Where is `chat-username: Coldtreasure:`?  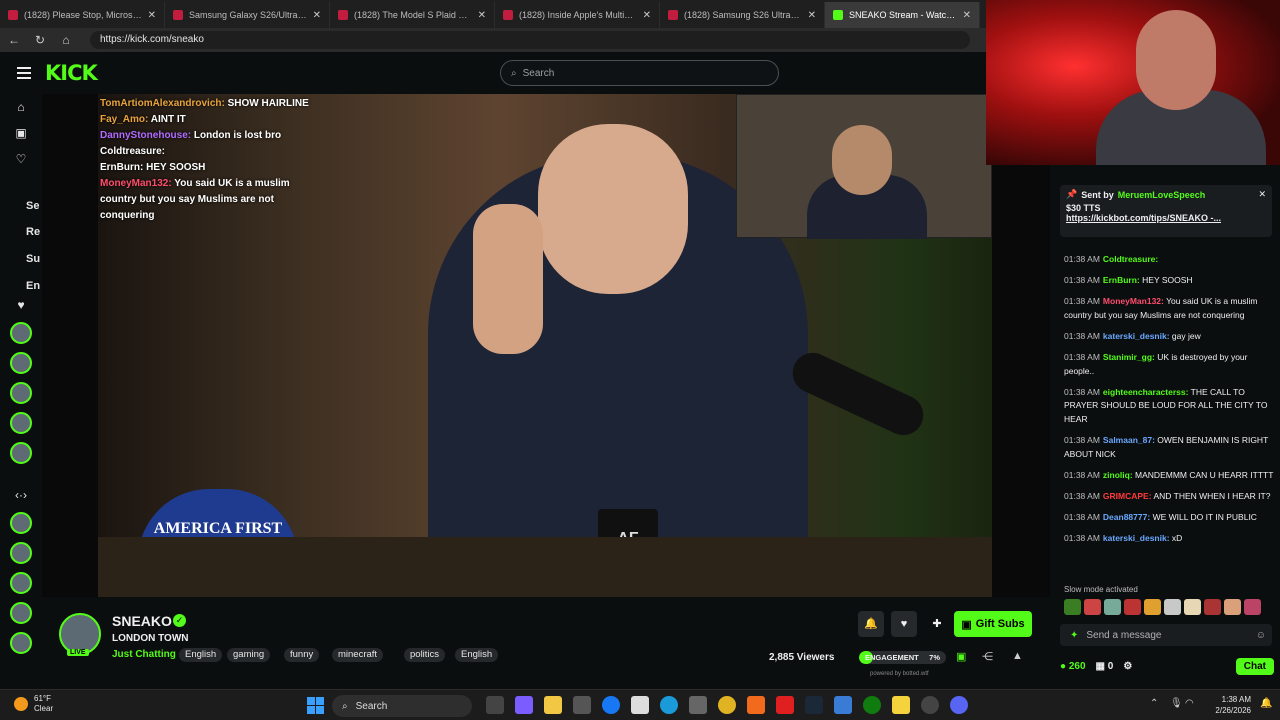
chat-username: Coldtreasure: is located at coordinates (1130, 259).